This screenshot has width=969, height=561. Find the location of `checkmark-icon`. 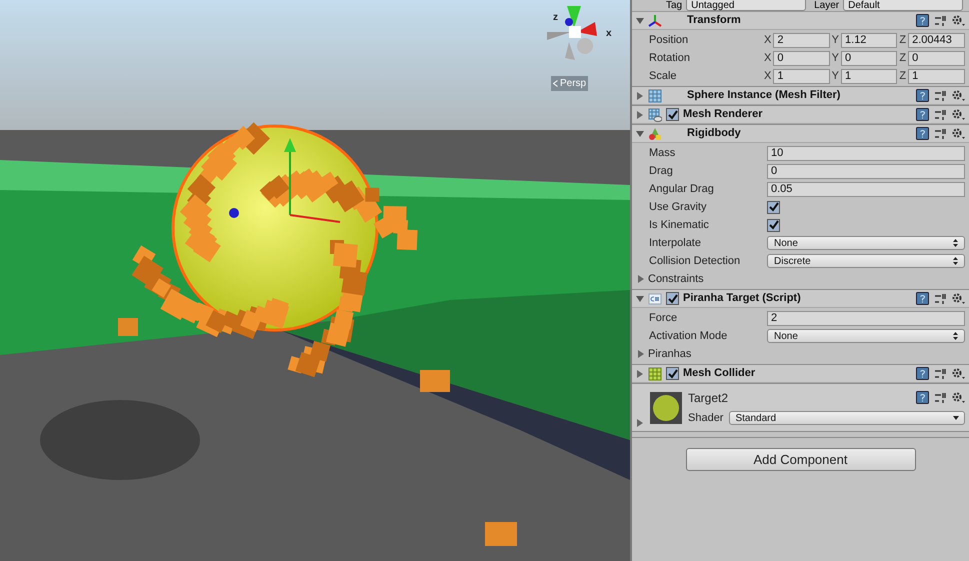

checkmark-icon is located at coordinates (673, 373).